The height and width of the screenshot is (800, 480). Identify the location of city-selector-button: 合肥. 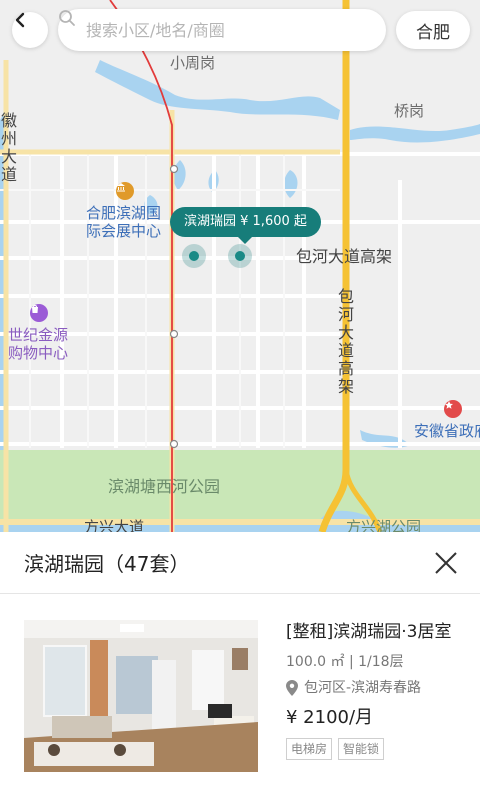
(433, 30).